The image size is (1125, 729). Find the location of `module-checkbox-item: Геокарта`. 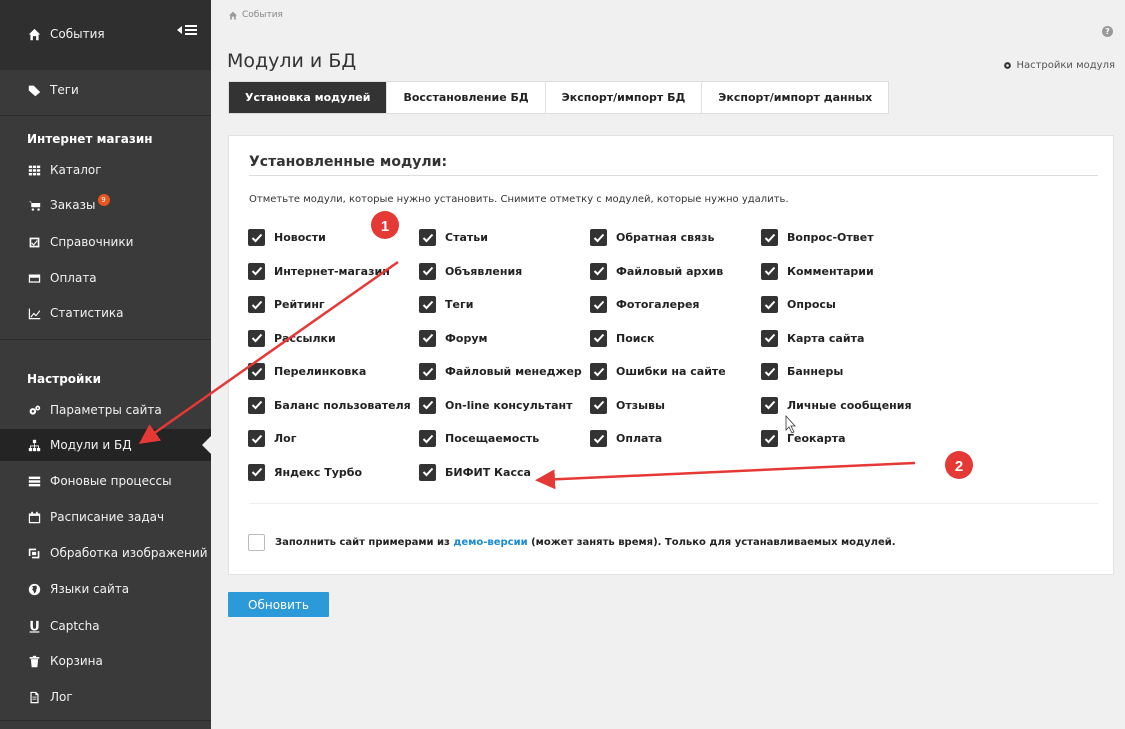

module-checkbox-item: Геокарта is located at coordinates (803, 438).